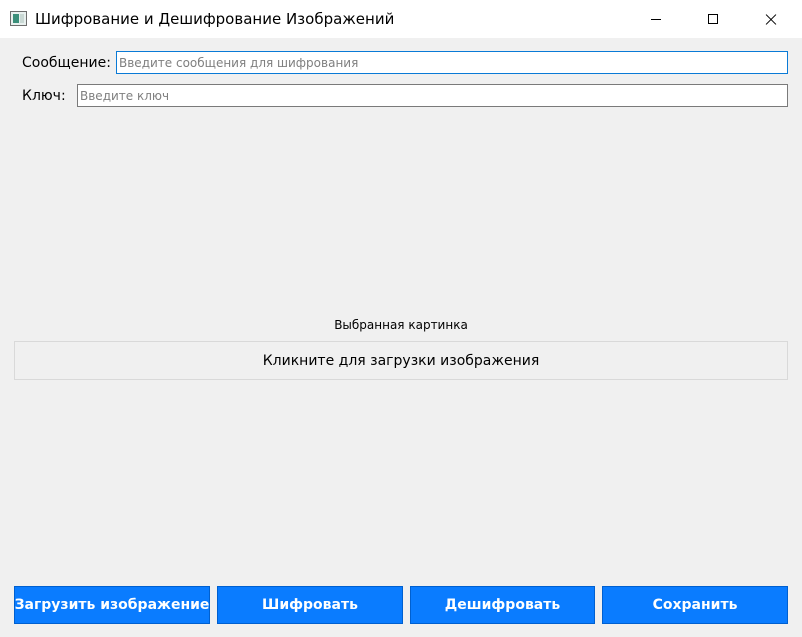 Image resolution: width=802 pixels, height=637 pixels. What do you see at coordinates (215, 19) in the screenshot?
I see `window-title: Шифрование и Дешифрование Изображений` at bounding box center [215, 19].